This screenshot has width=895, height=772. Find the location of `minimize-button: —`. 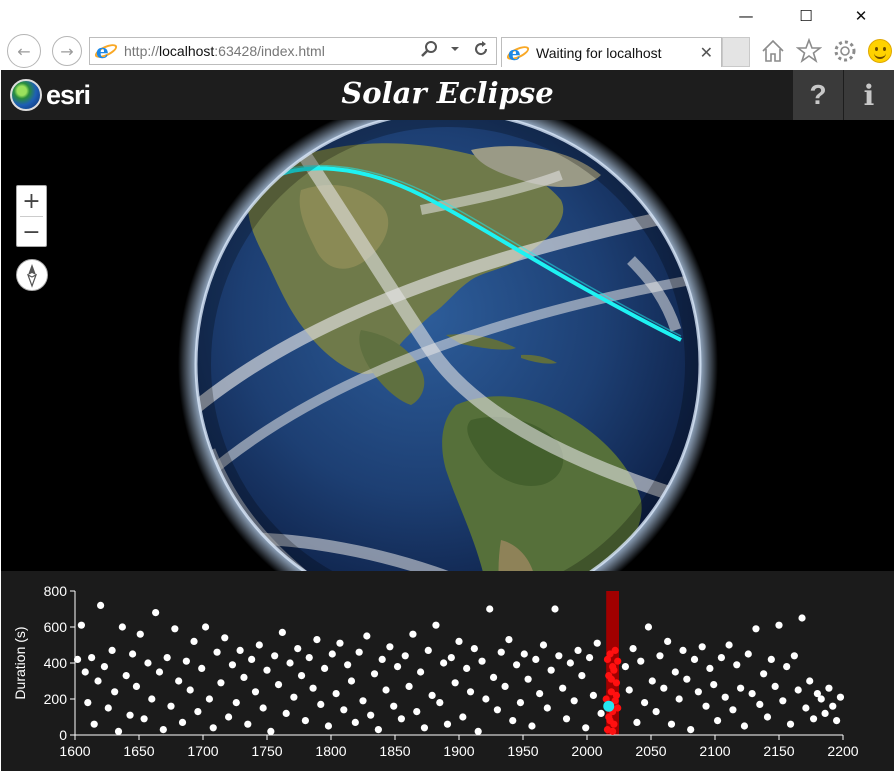

minimize-button: — is located at coordinates (746, 16).